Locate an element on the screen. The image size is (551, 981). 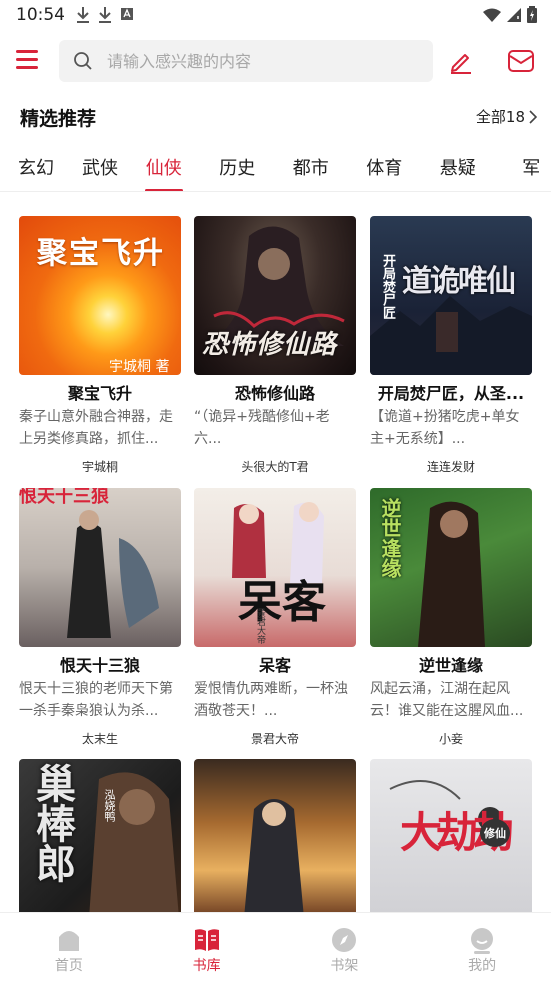
book-title: 呆客 is located at coordinates (274, 665).